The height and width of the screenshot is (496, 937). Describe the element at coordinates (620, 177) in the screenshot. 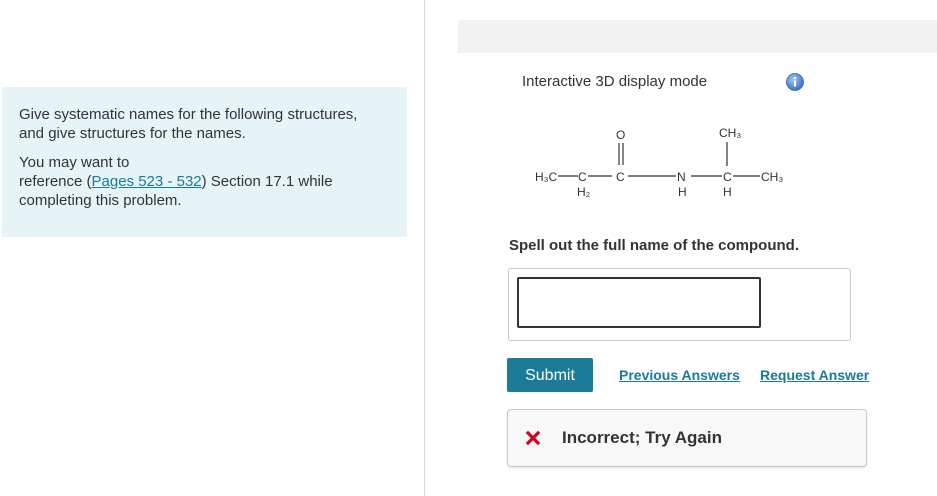

I see `atom-c2: C` at that location.